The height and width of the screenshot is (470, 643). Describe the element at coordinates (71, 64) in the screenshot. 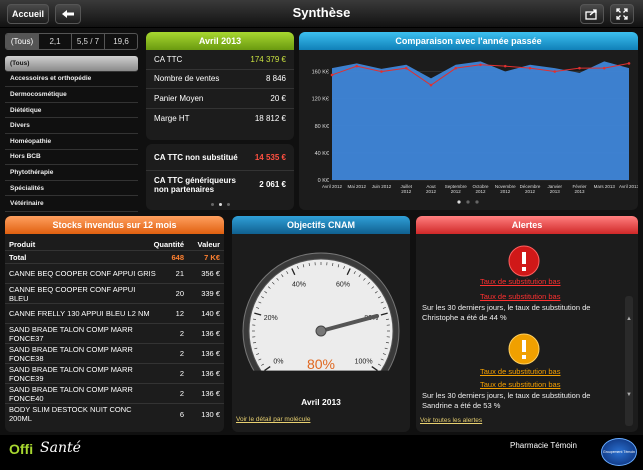

I see `category-item: (Tous)` at that location.